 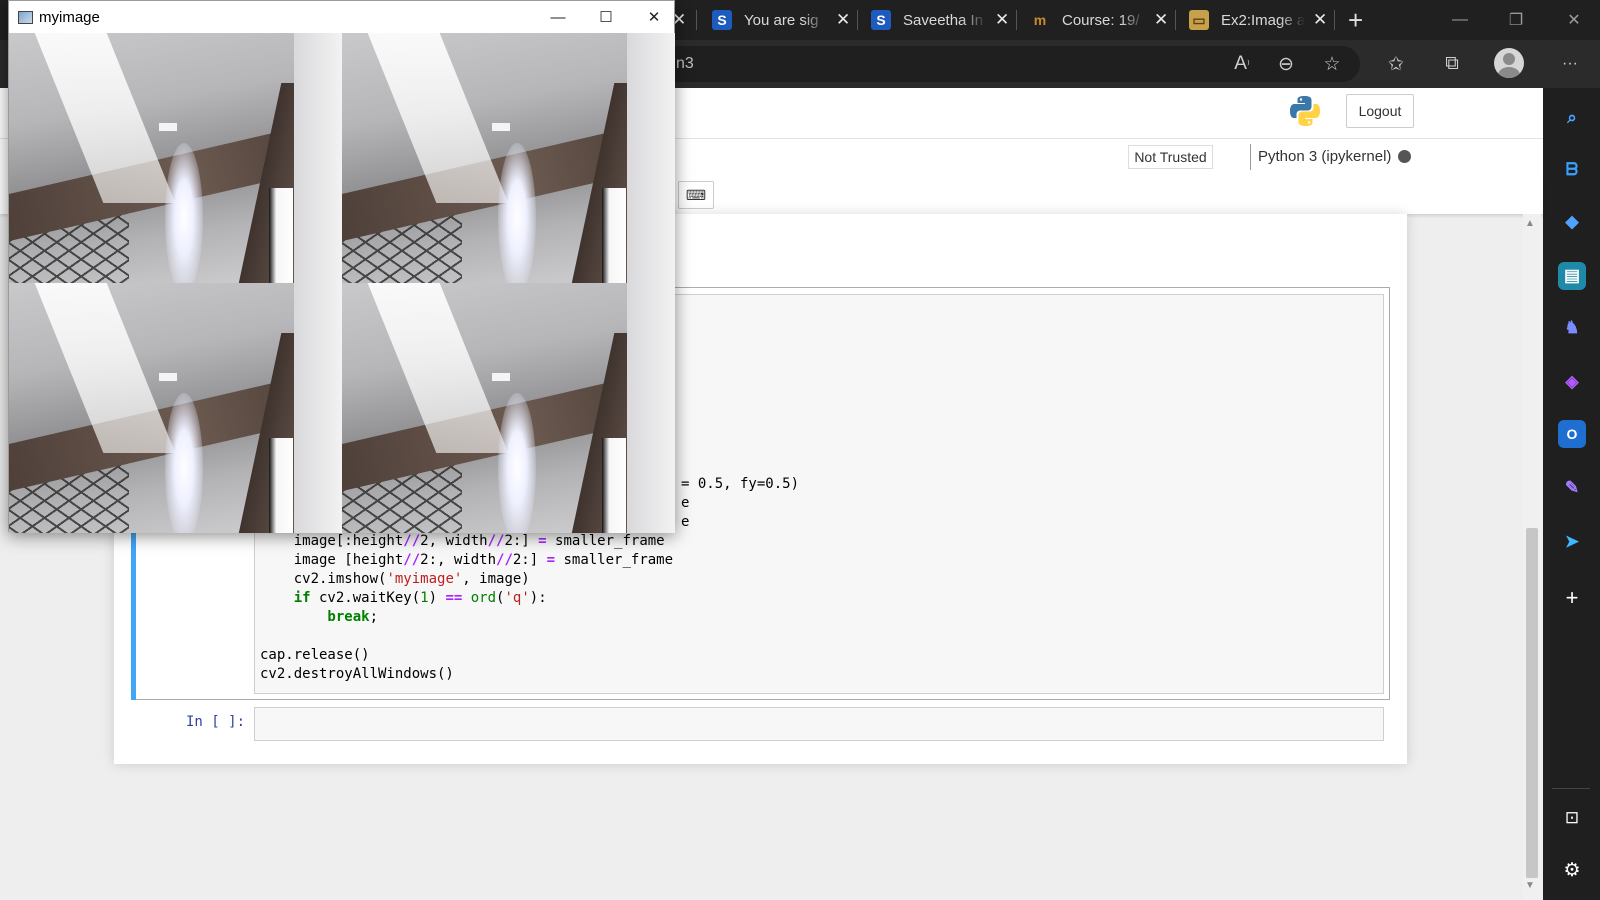 What do you see at coordinates (133, 616) in the screenshot?
I see `cell-selection-indicator` at bounding box center [133, 616].